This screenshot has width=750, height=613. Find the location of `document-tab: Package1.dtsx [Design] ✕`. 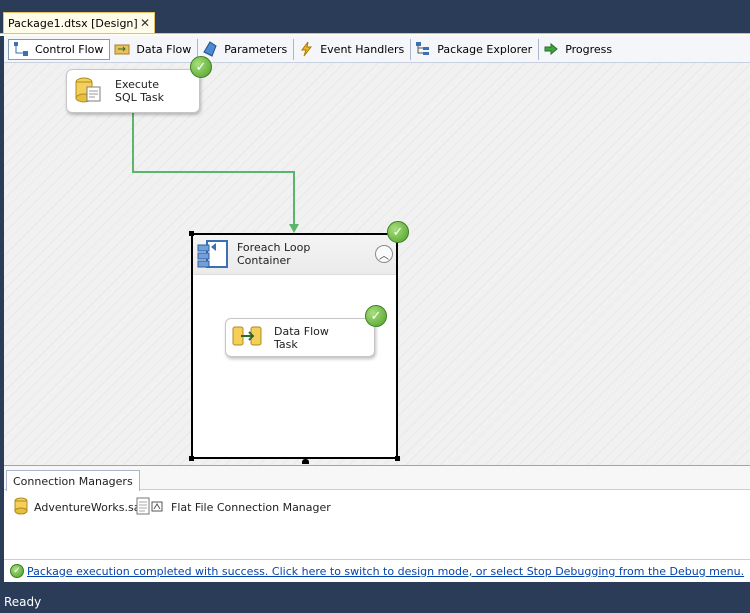

document-tab: Package1.dtsx [Design] ✕ is located at coordinates (79, 23).